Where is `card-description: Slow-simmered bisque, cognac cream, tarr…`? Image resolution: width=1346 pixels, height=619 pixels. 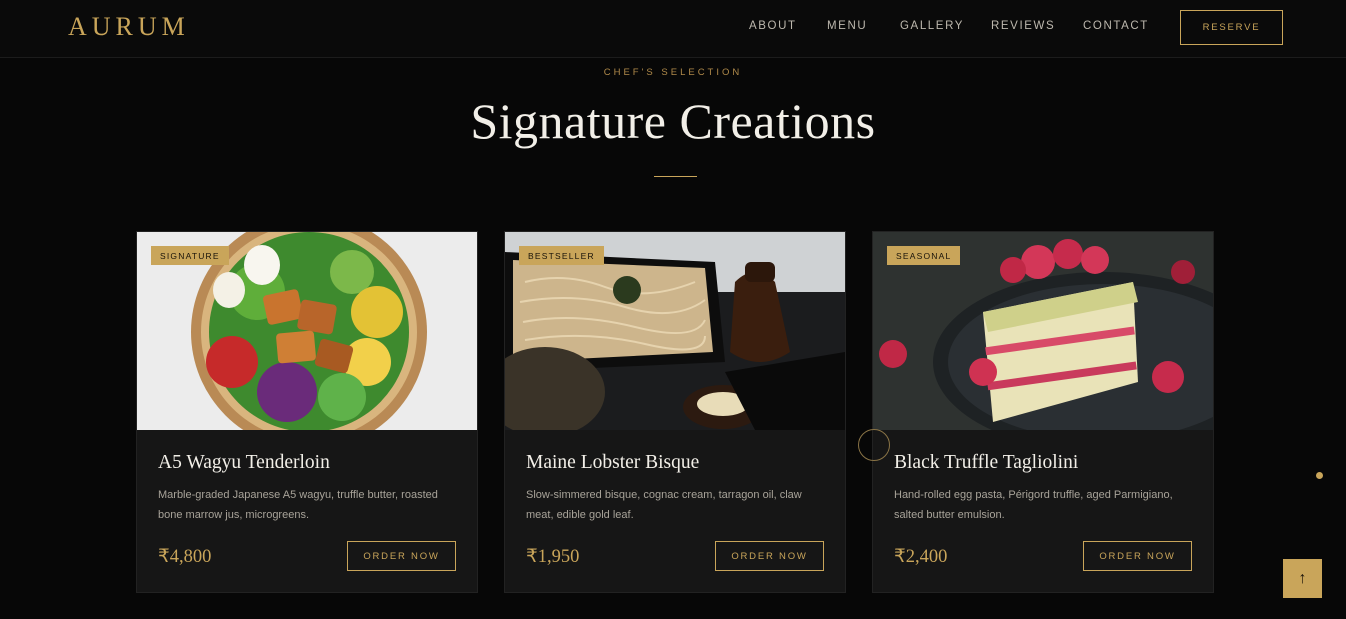
card-description: Slow-simmered bisque, cognac cream, tarr… is located at coordinates (664, 505).